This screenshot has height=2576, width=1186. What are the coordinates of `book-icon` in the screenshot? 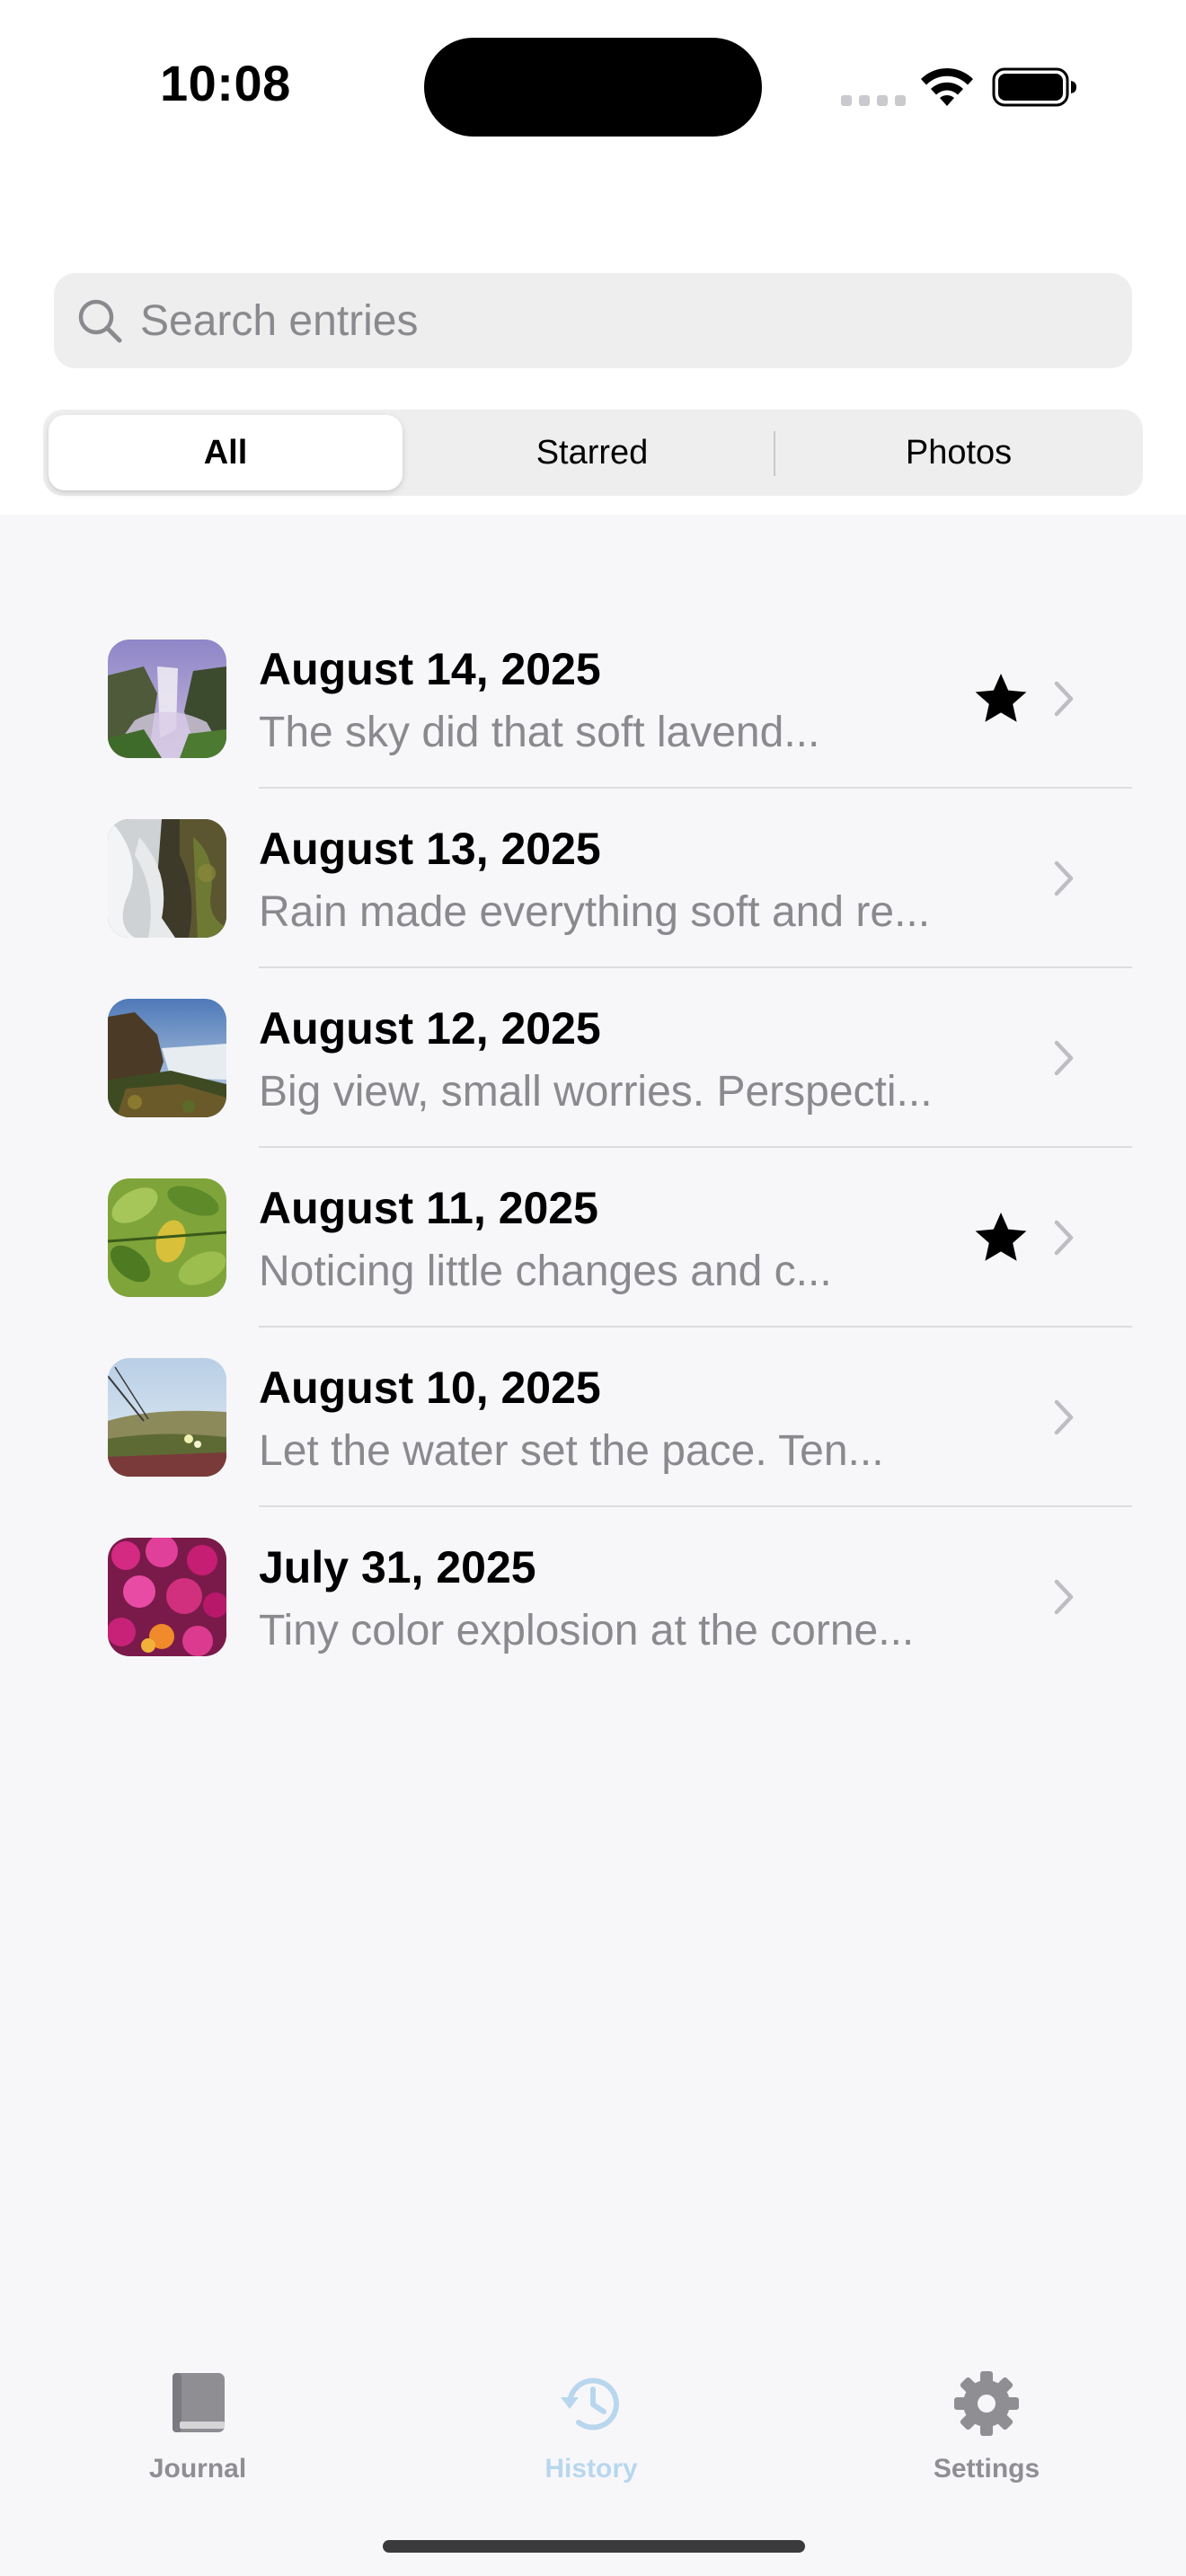 It's located at (199, 2402).